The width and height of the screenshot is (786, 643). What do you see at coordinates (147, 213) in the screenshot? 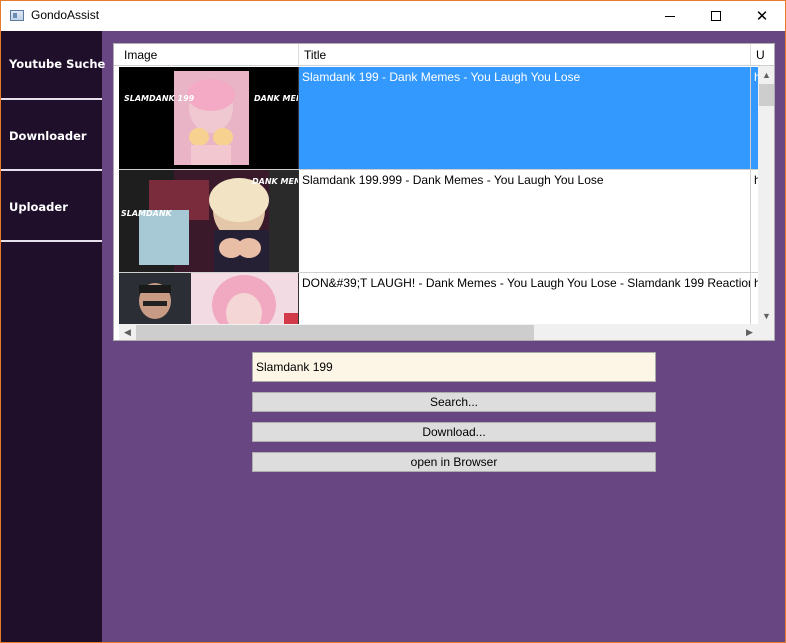
I see `thumb-caption-left: SLAMDANK` at bounding box center [147, 213].